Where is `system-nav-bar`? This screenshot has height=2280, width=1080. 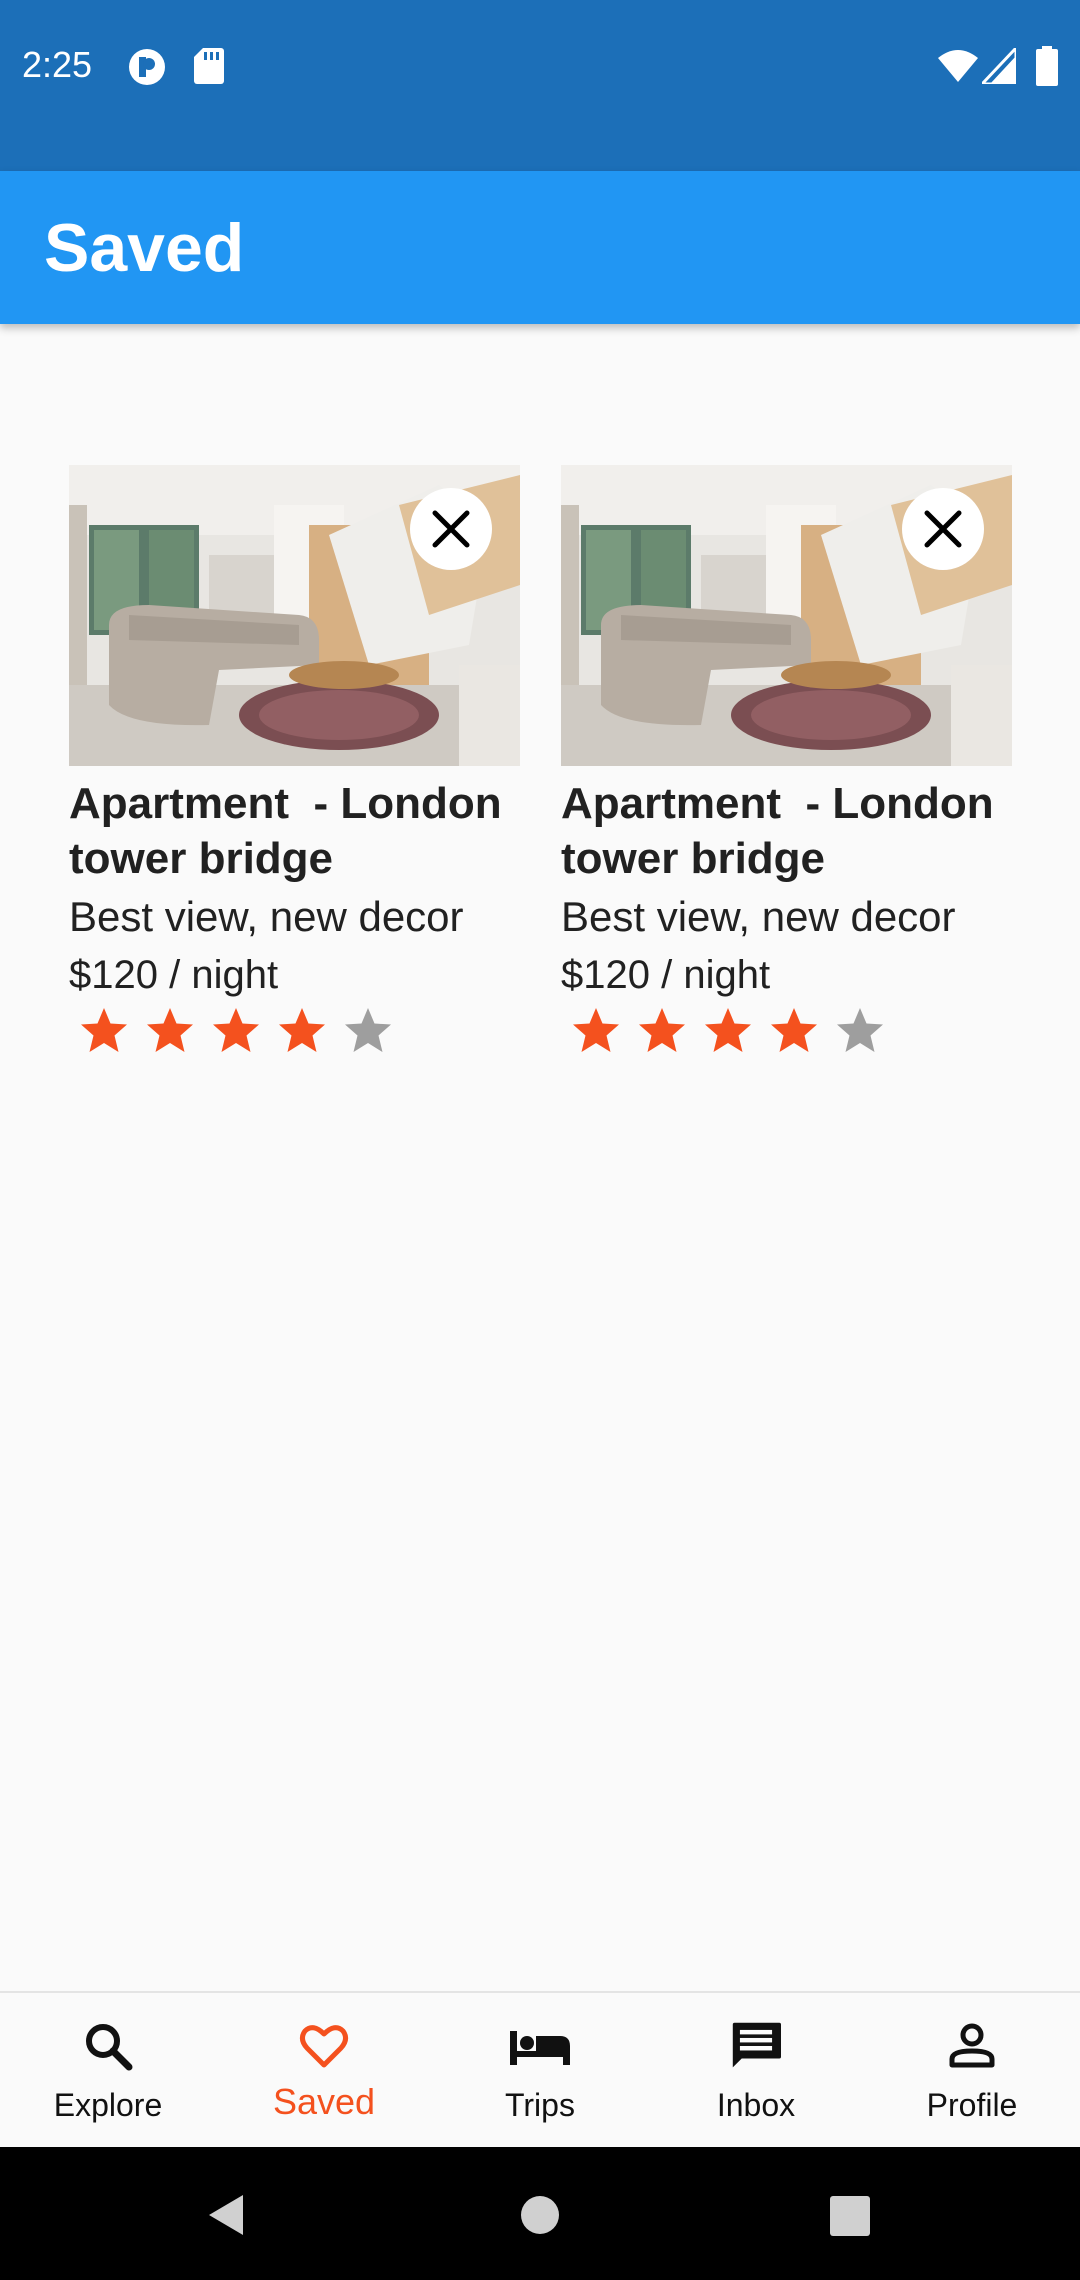
system-nav-bar is located at coordinates (540, 2213).